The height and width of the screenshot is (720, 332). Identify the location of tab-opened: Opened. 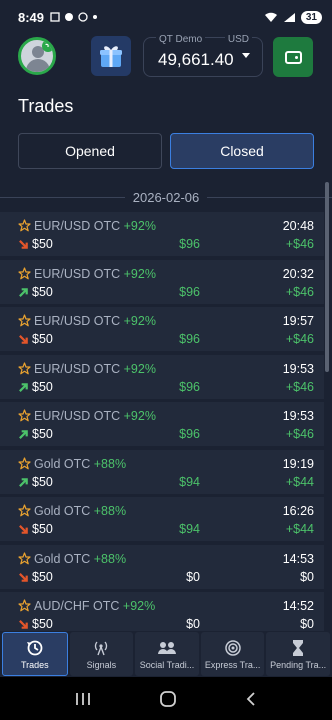
(90, 151).